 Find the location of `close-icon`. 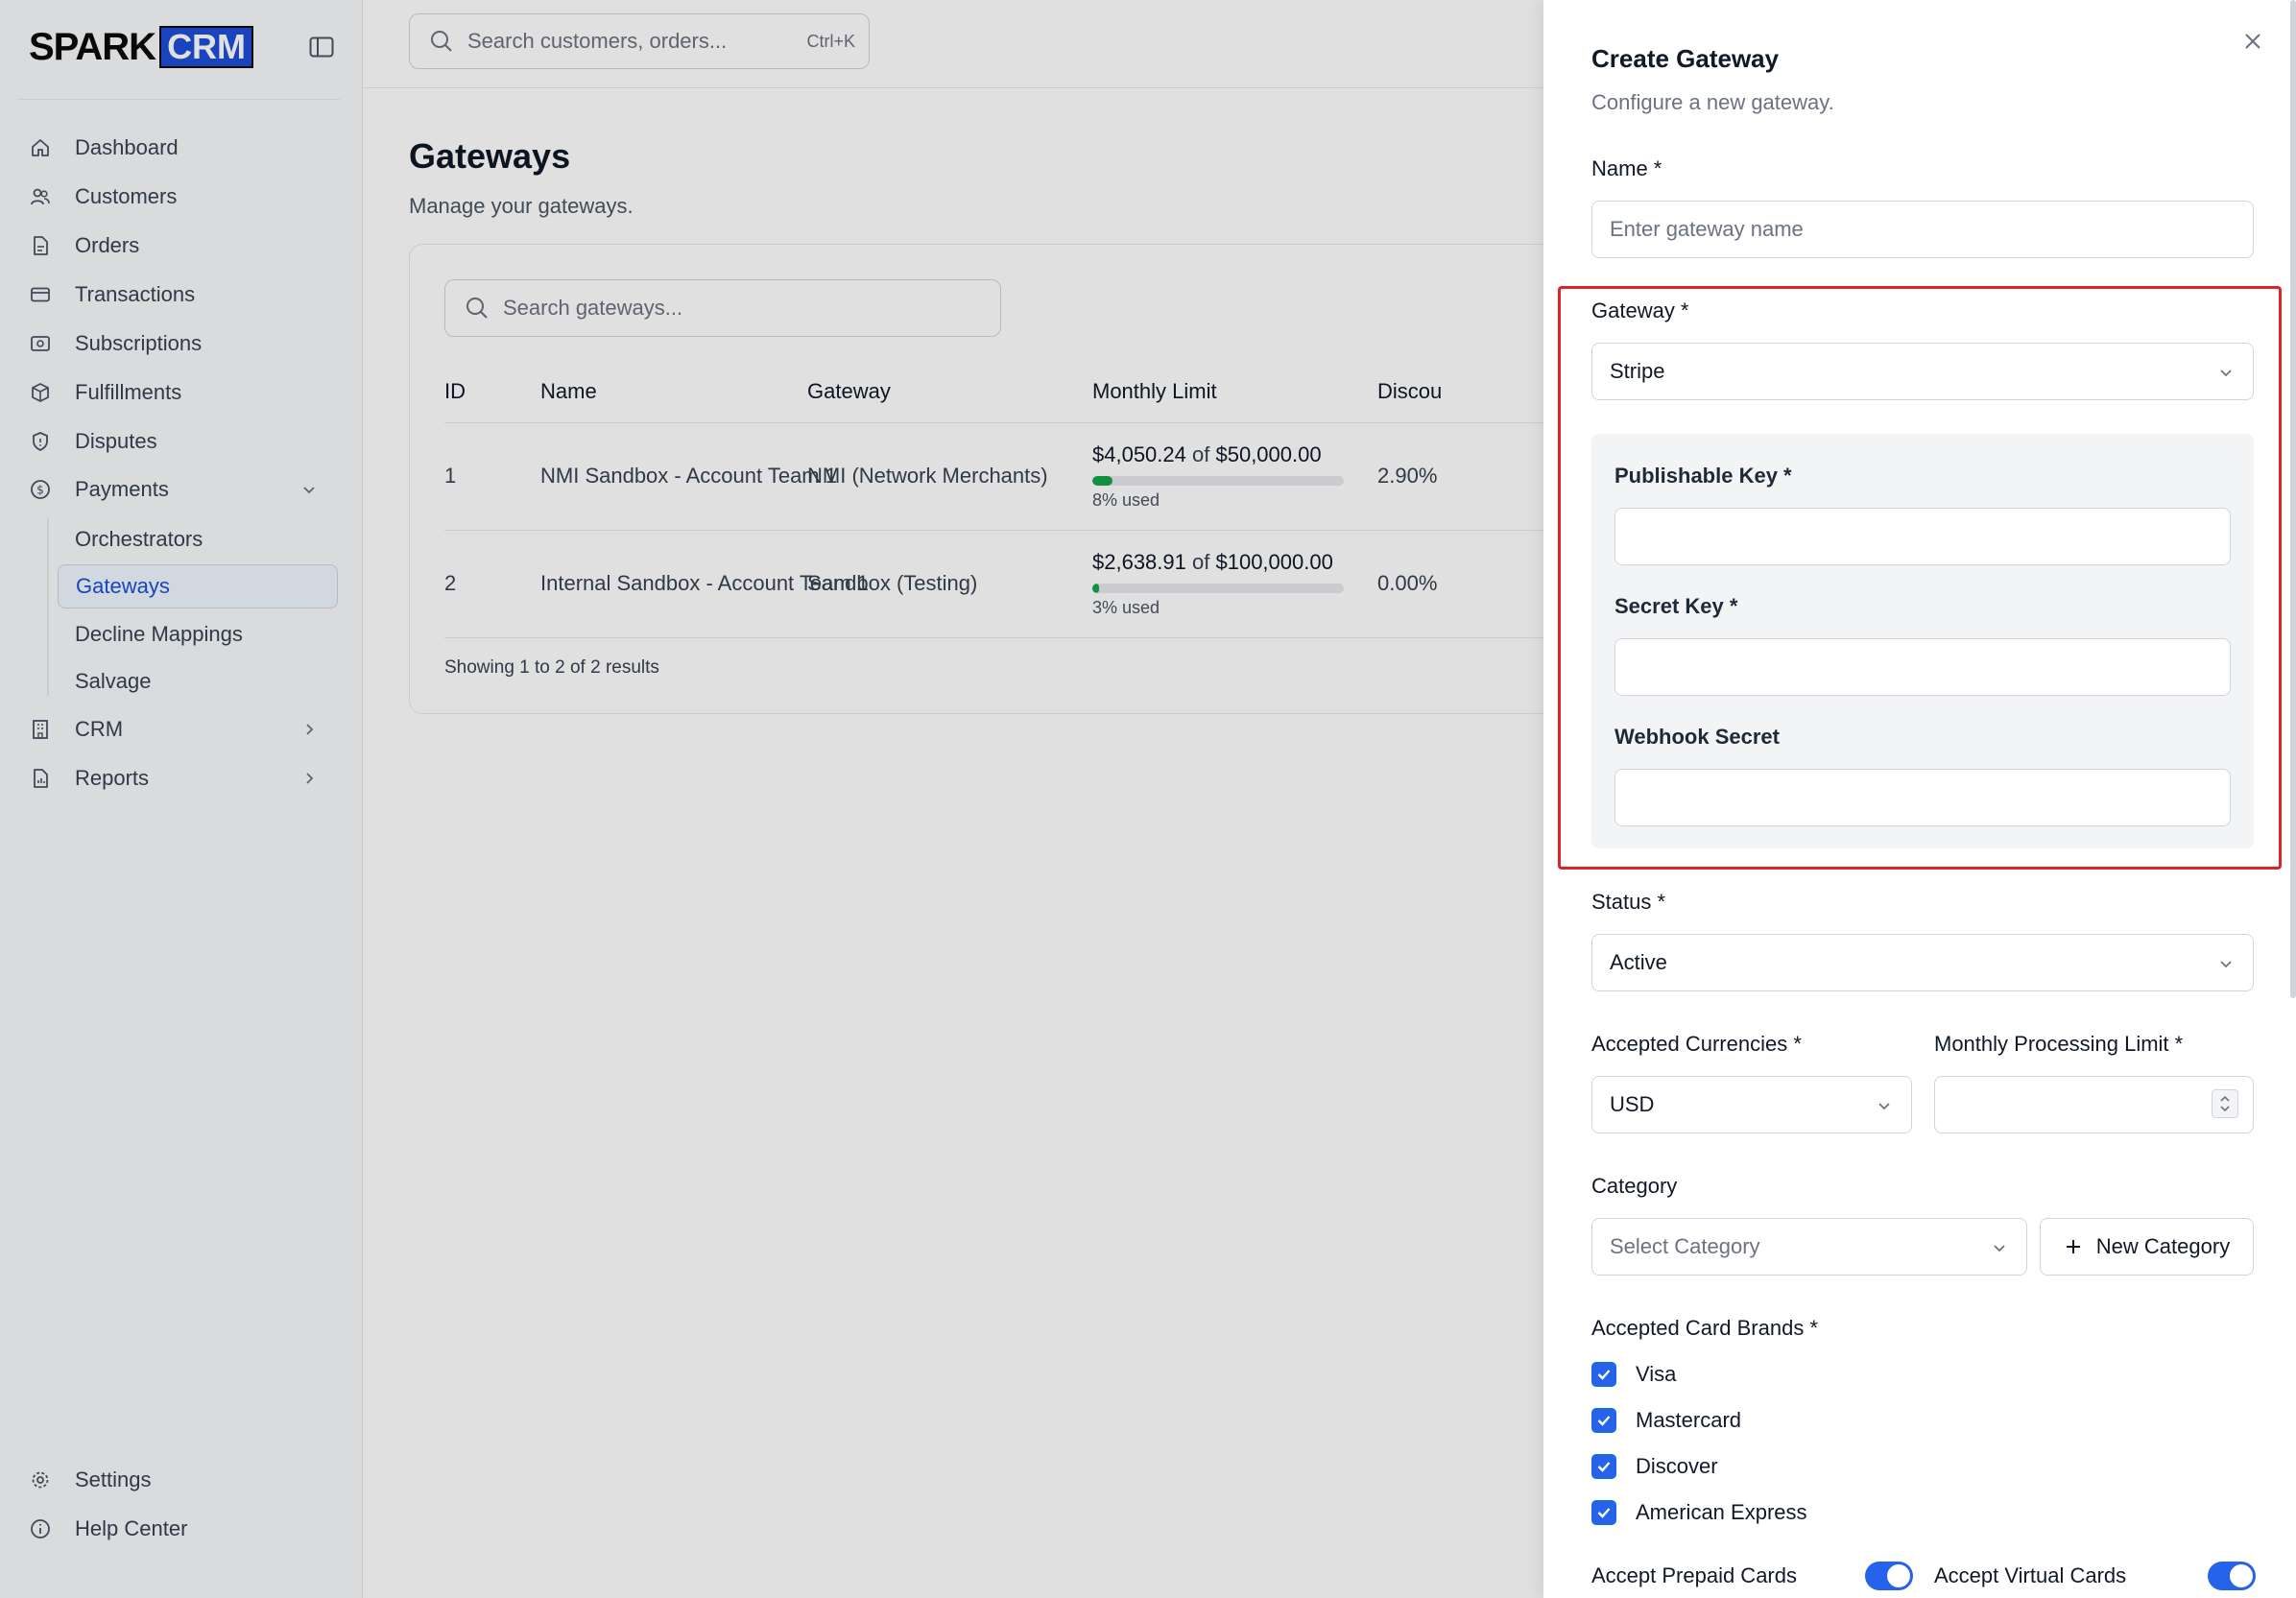

close-icon is located at coordinates (2253, 41).